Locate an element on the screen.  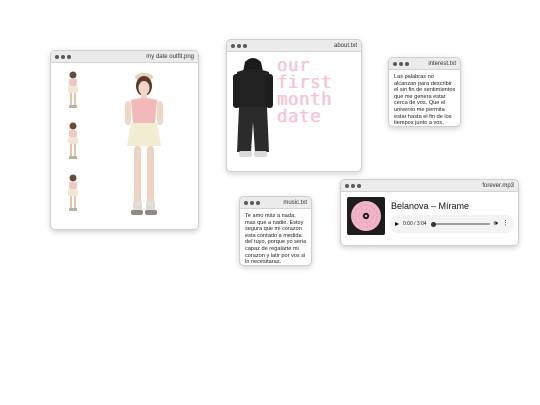
about-content: our first month date is located at coordinates (294, 111).